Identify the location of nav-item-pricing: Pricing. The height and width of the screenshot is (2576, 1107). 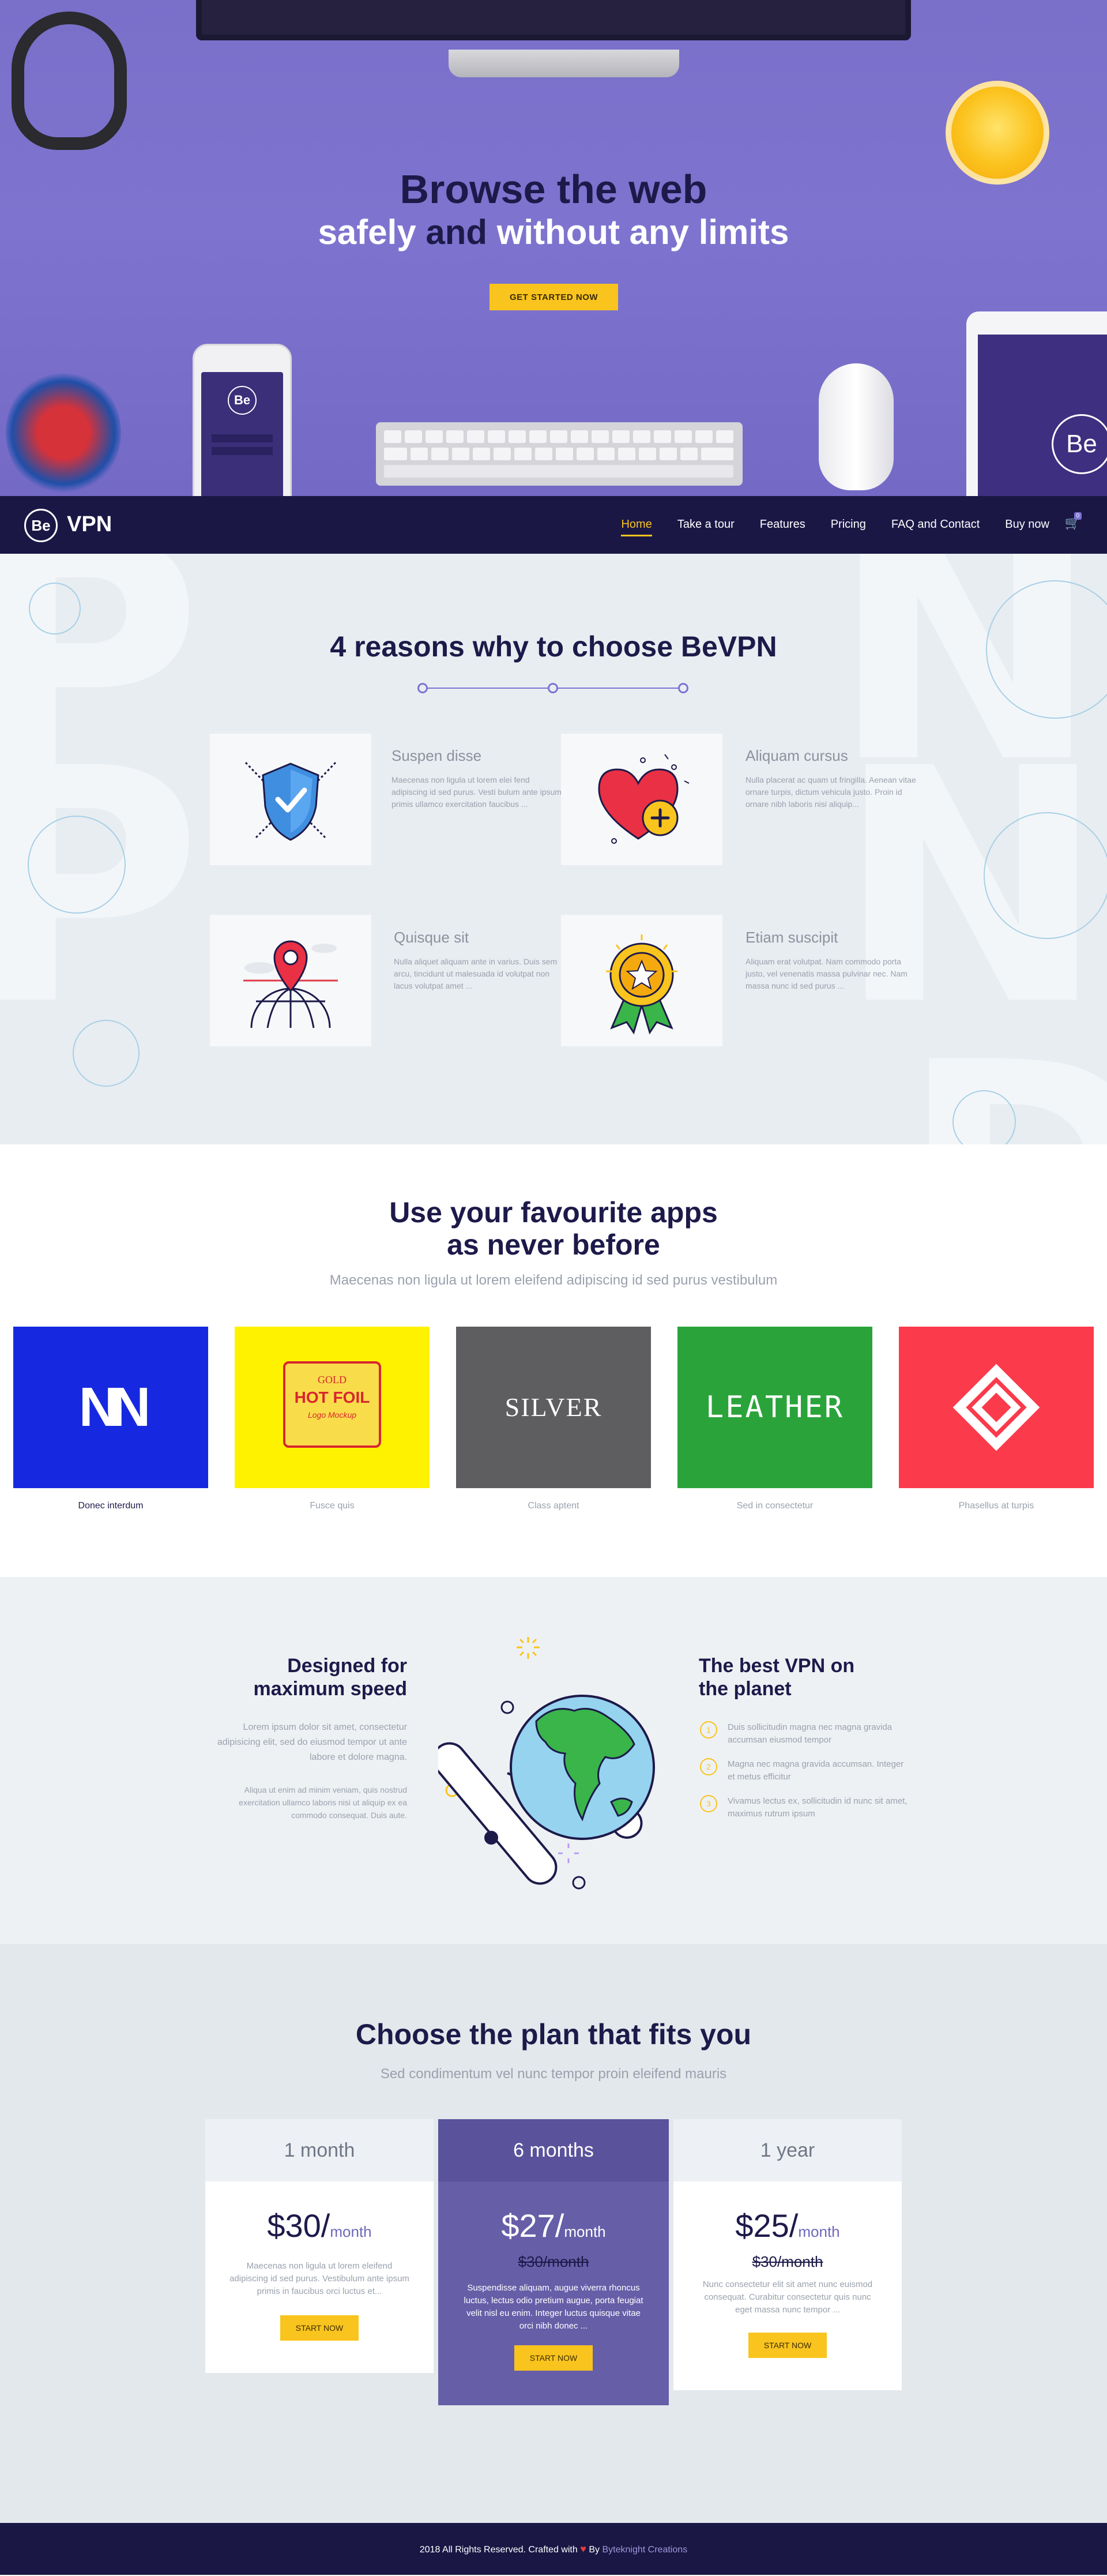
(848, 527).